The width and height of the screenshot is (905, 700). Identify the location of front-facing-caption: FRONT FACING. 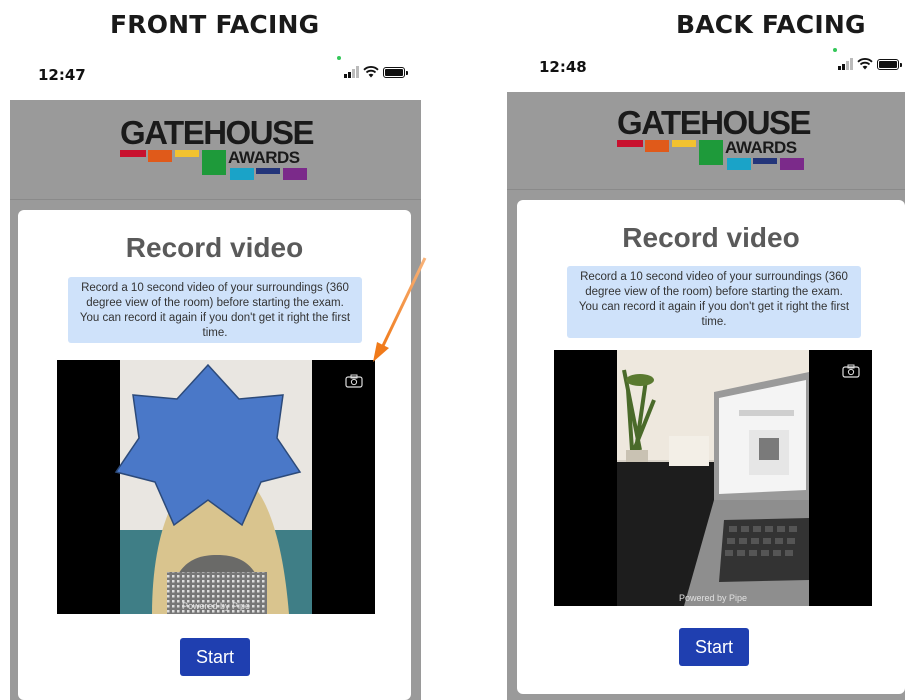
(215, 24).